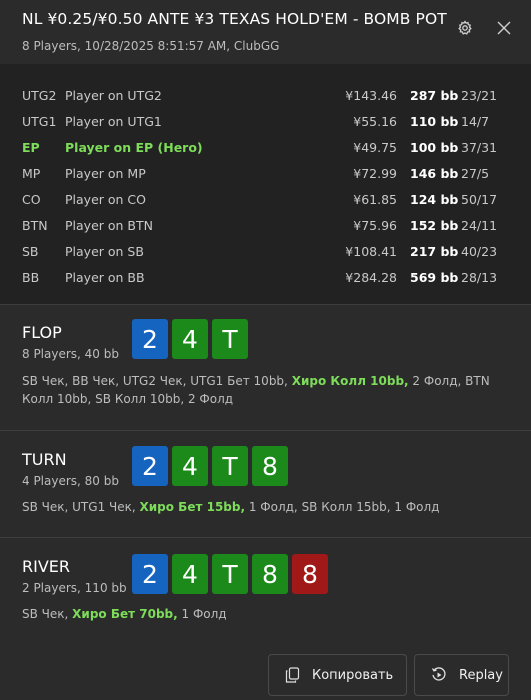  I want to click on player-stack: ¥143.46, so click(371, 95).